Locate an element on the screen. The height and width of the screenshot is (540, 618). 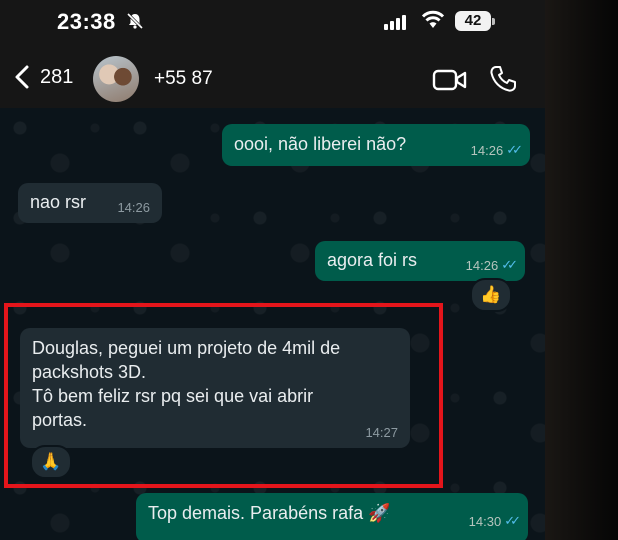
message-text: oooi, não liberei não? is located at coordinates (320, 144).